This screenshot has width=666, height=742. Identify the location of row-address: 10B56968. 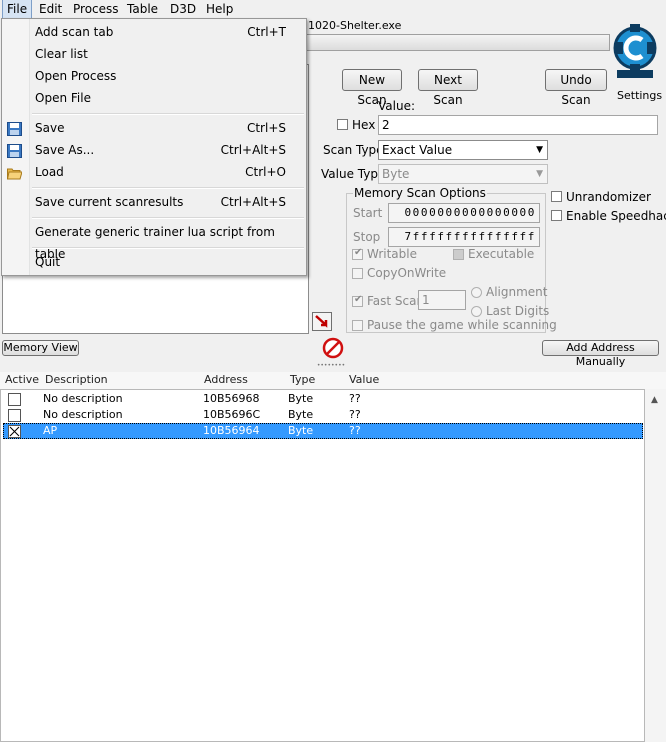
(231, 398).